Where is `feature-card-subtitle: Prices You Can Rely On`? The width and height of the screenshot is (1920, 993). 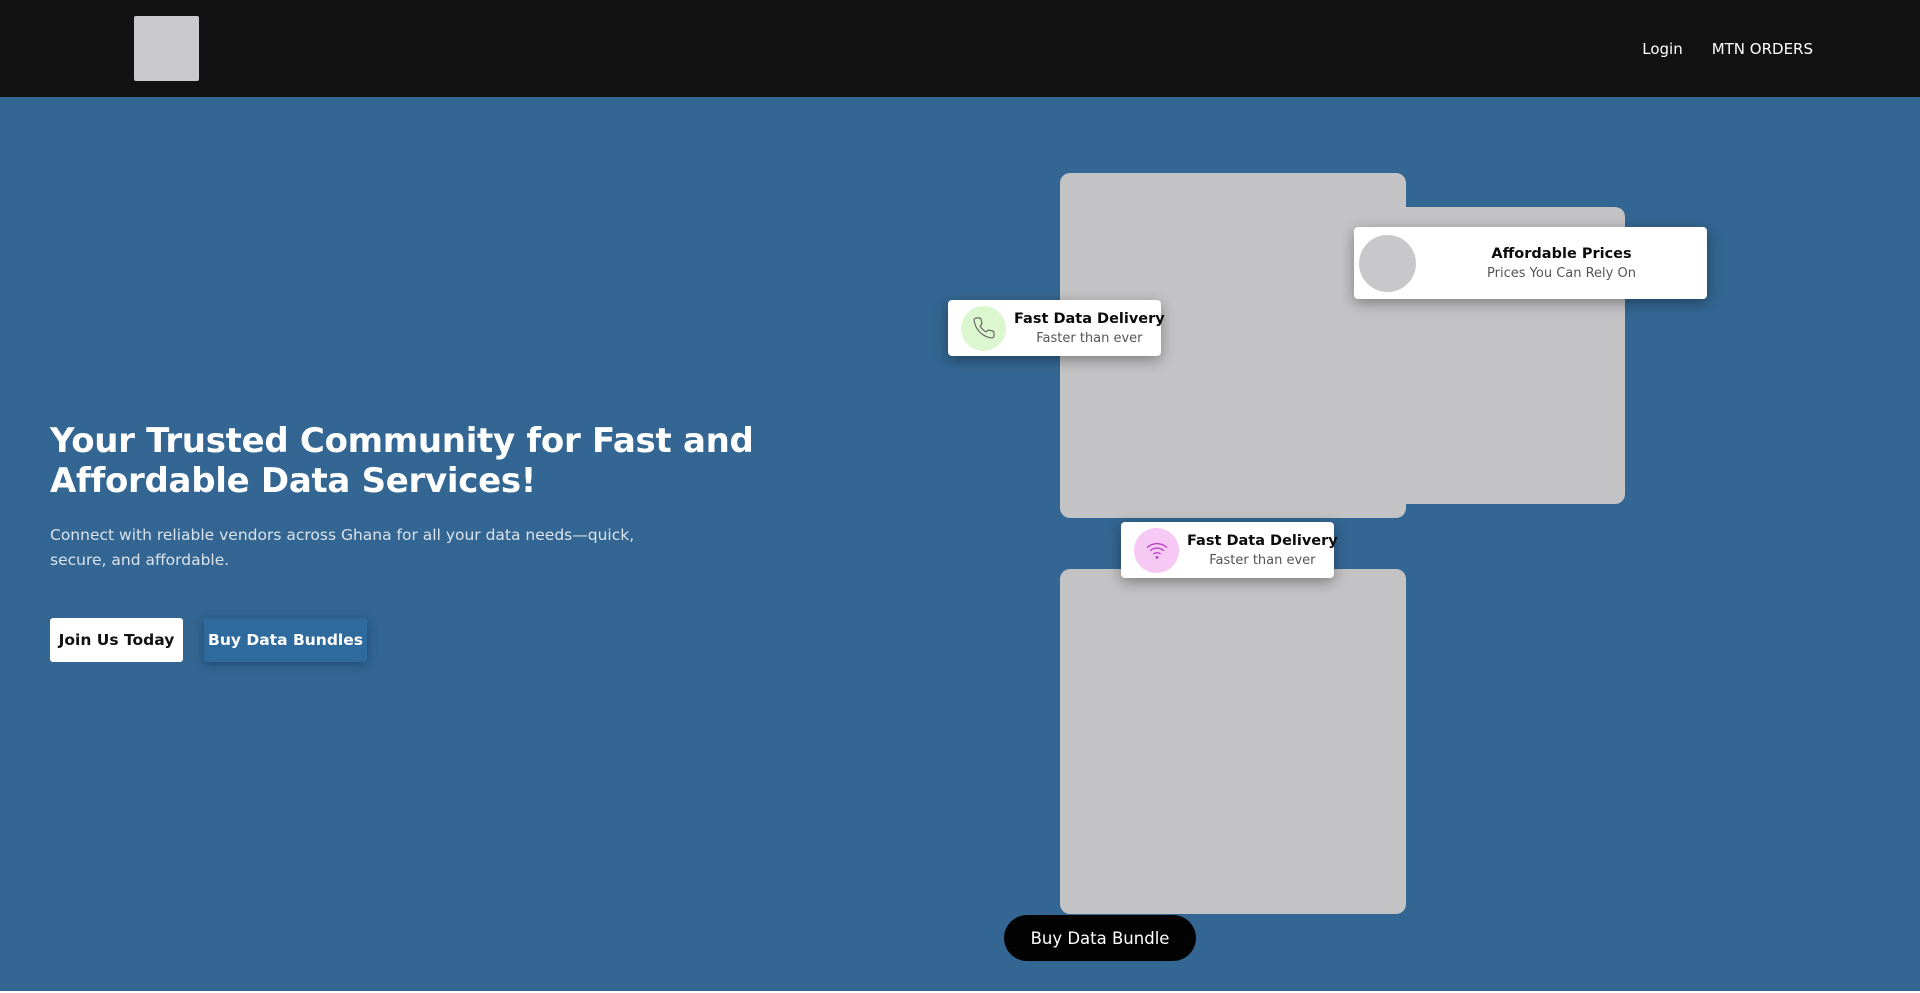 feature-card-subtitle: Prices You Can Rely On is located at coordinates (1561, 273).